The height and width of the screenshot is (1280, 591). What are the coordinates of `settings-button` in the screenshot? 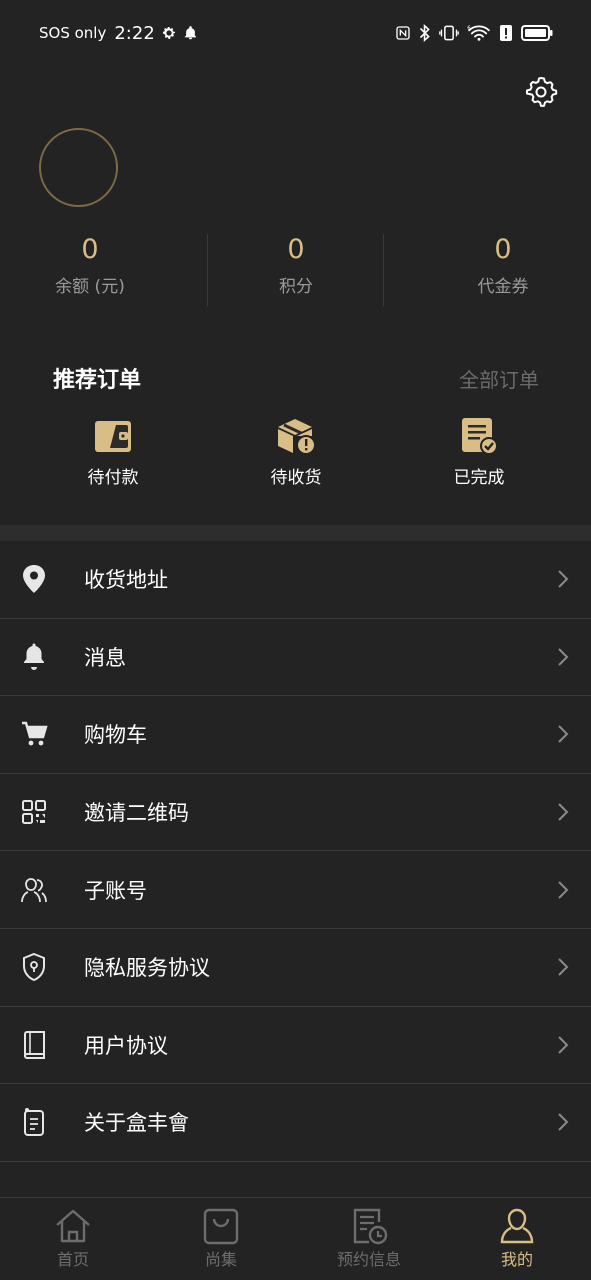 It's located at (541, 92).